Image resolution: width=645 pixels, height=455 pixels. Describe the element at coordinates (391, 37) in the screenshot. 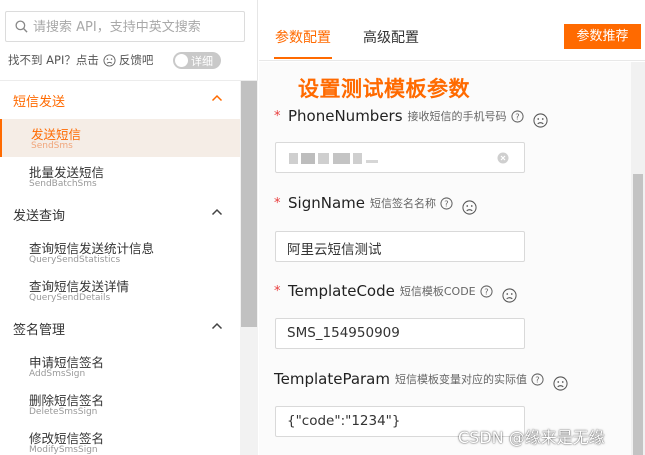

I see `tab-advanced-config: 高级配置` at that location.